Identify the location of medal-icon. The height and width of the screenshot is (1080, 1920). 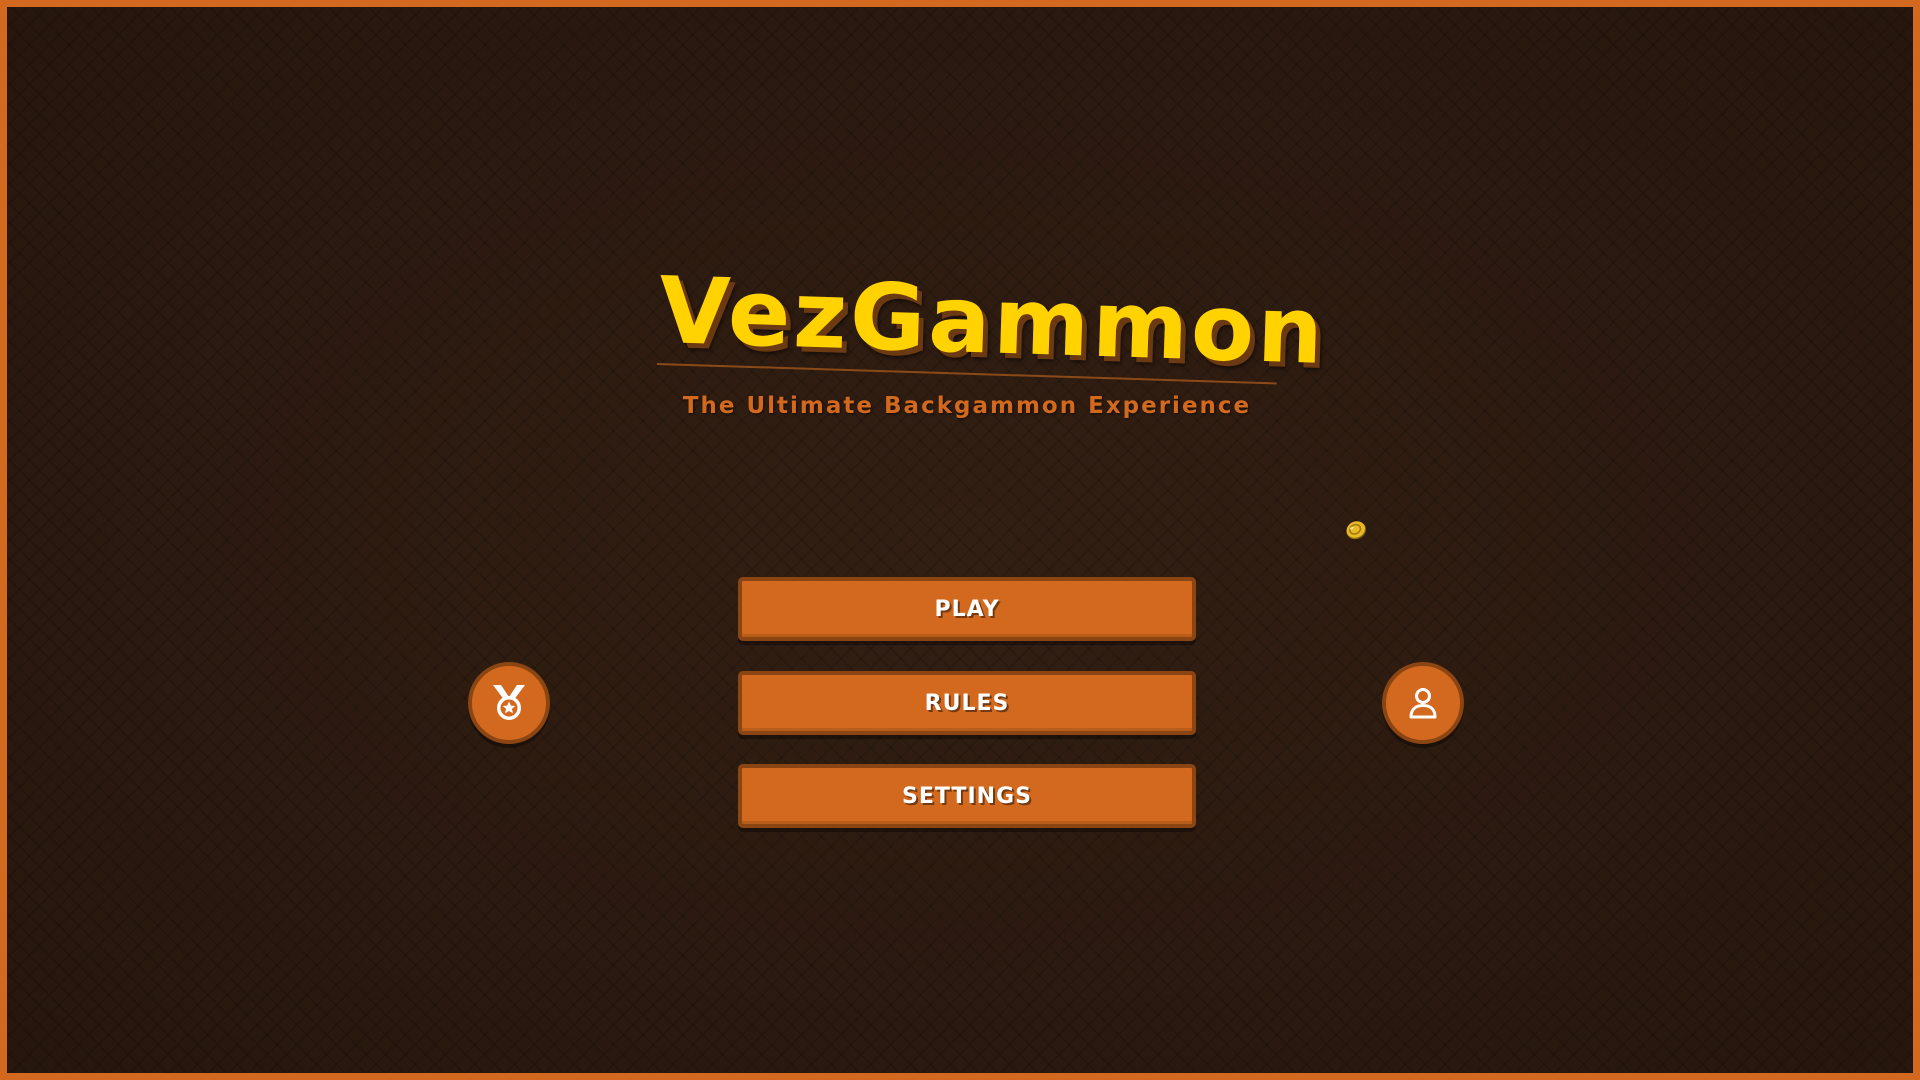
(509, 702).